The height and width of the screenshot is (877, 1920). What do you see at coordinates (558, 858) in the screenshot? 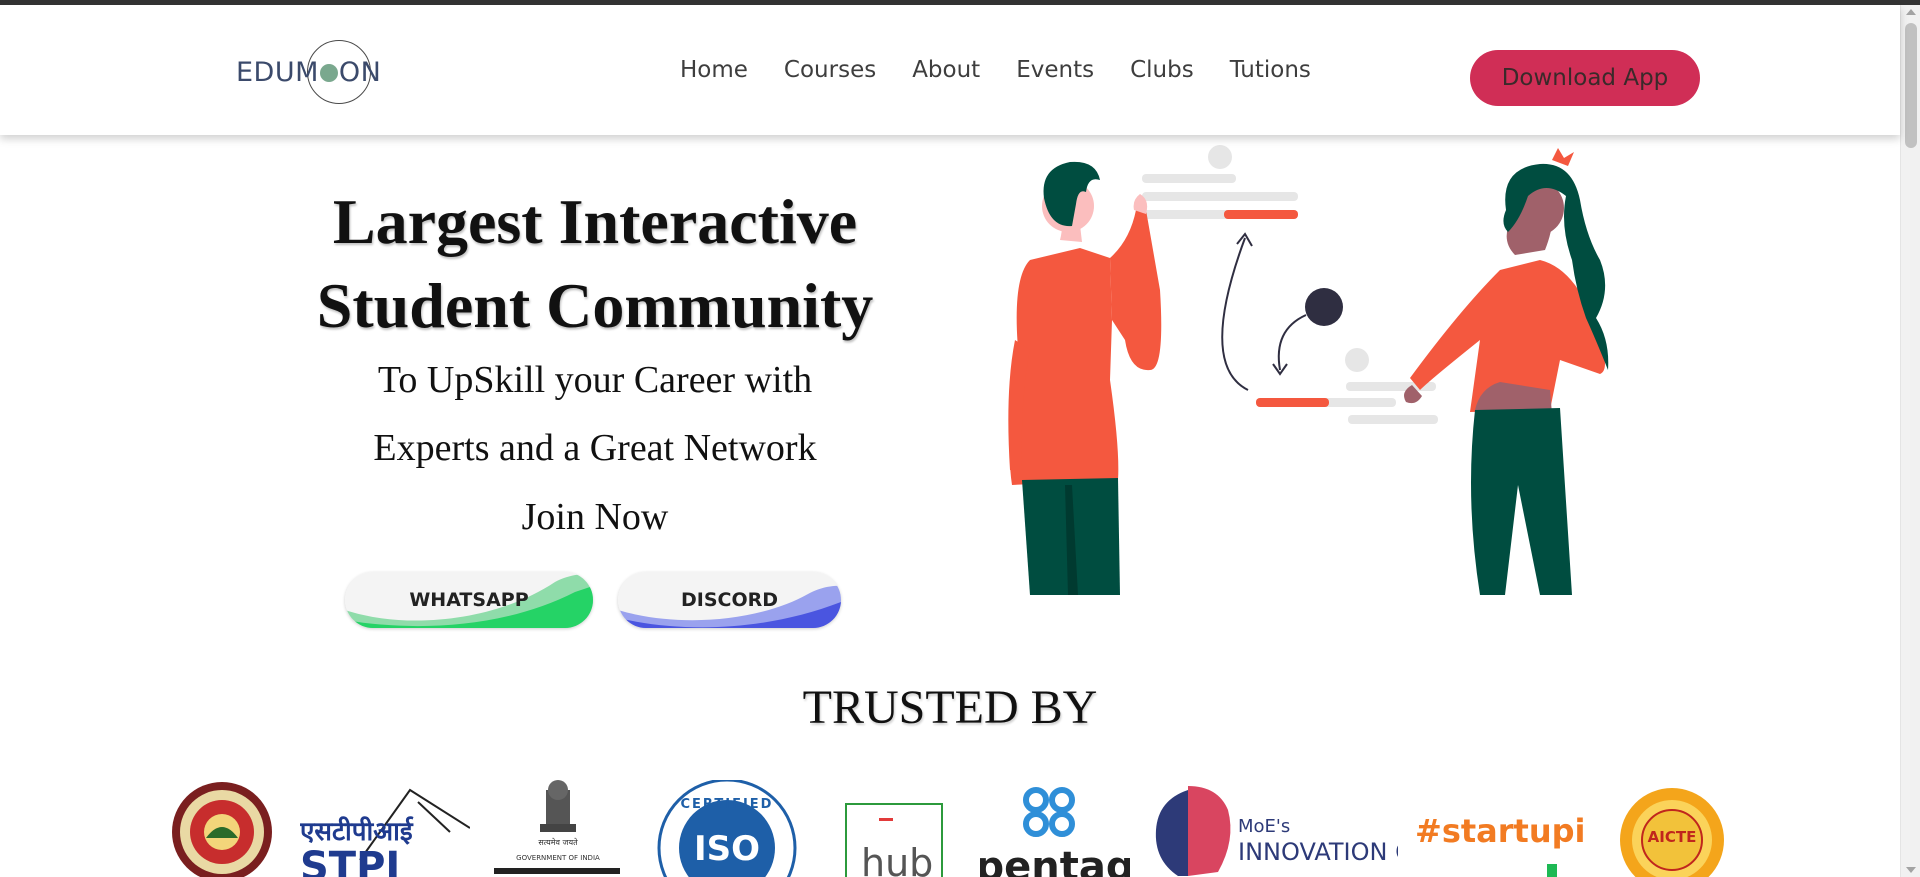
I see `gov-text: GOVERNMENT OF INDIA` at bounding box center [558, 858].